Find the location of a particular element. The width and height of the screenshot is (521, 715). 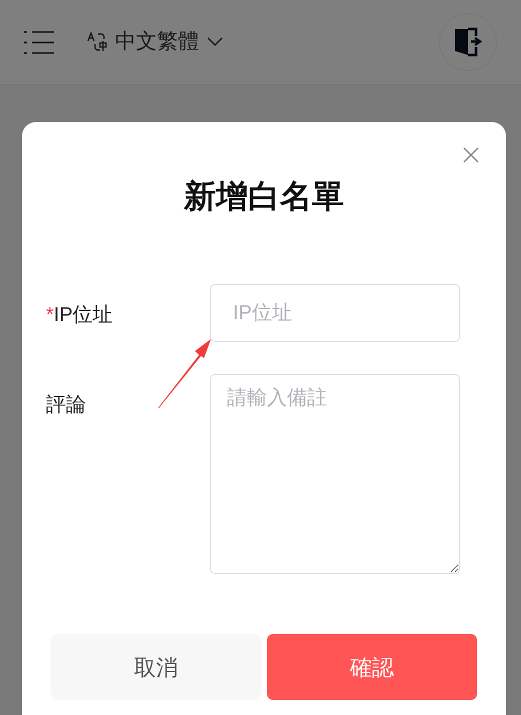

arrow is located at coordinates (184, 373).